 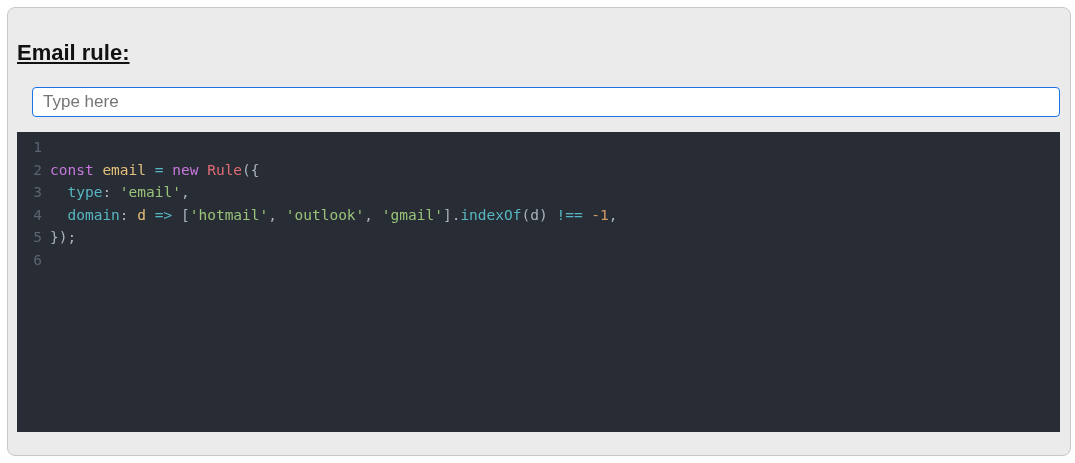 I want to click on line-number: 5, so click(x=37, y=237).